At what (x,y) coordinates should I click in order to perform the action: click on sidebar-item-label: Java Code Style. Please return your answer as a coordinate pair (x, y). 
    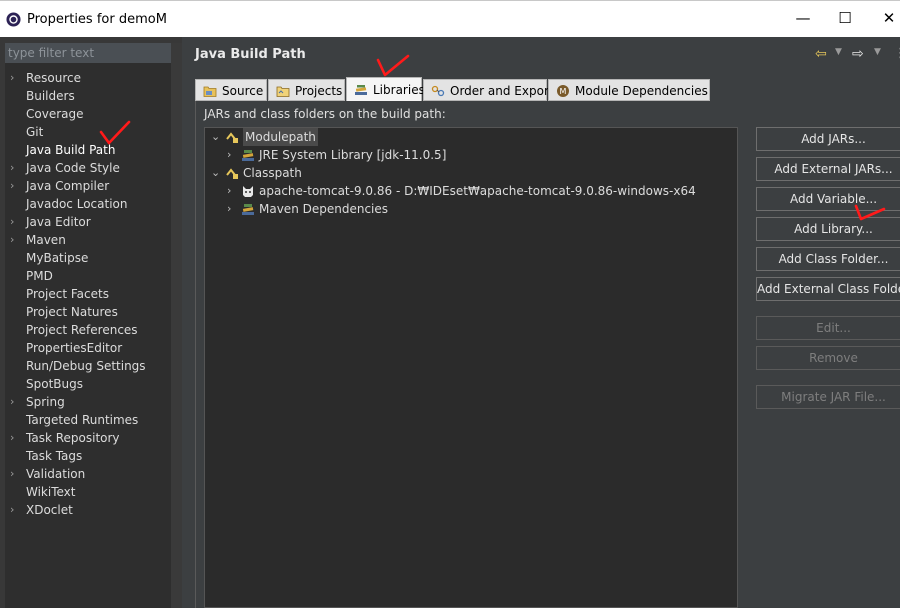
    Looking at the image, I should click on (73, 168).